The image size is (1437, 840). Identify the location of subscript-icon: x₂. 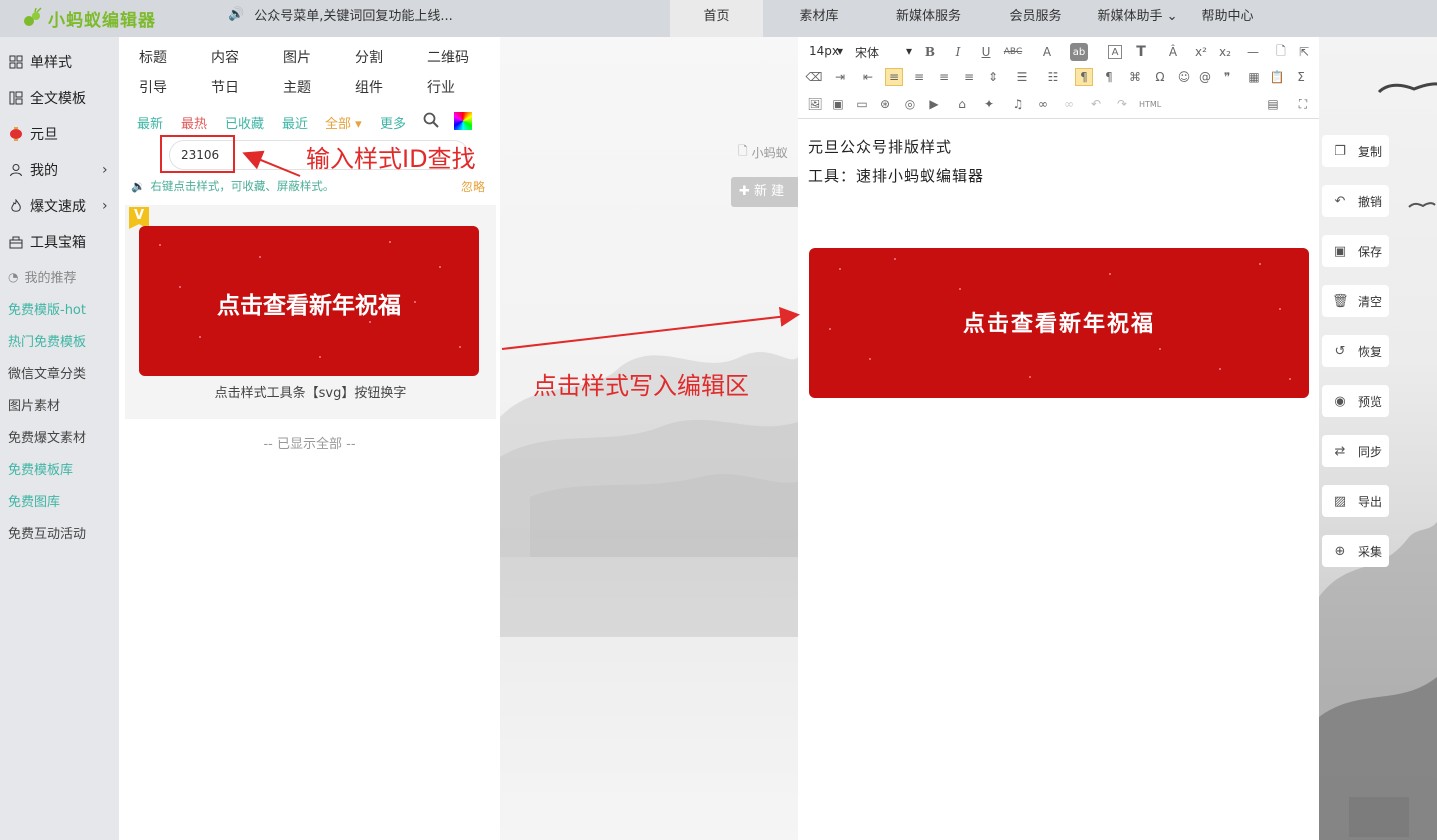
(1225, 52).